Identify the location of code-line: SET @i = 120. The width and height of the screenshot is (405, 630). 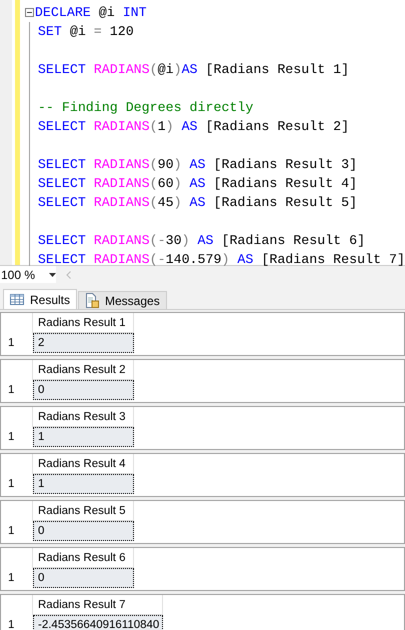
(86, 31).